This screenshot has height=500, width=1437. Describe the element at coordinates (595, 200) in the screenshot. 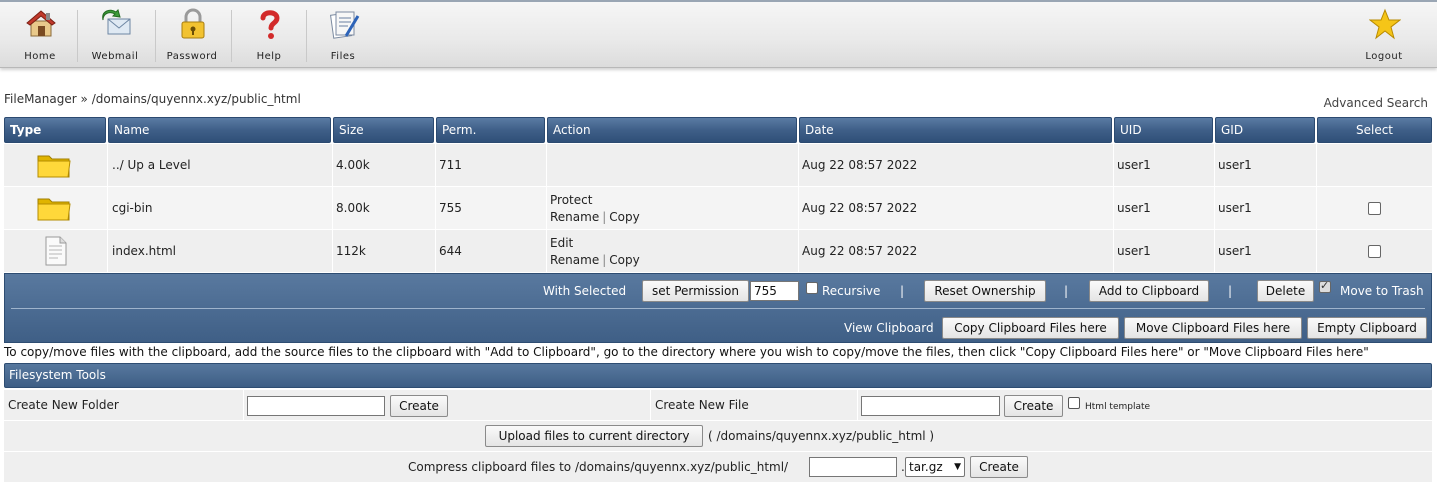

I see `protect-link: Protect` at that location.